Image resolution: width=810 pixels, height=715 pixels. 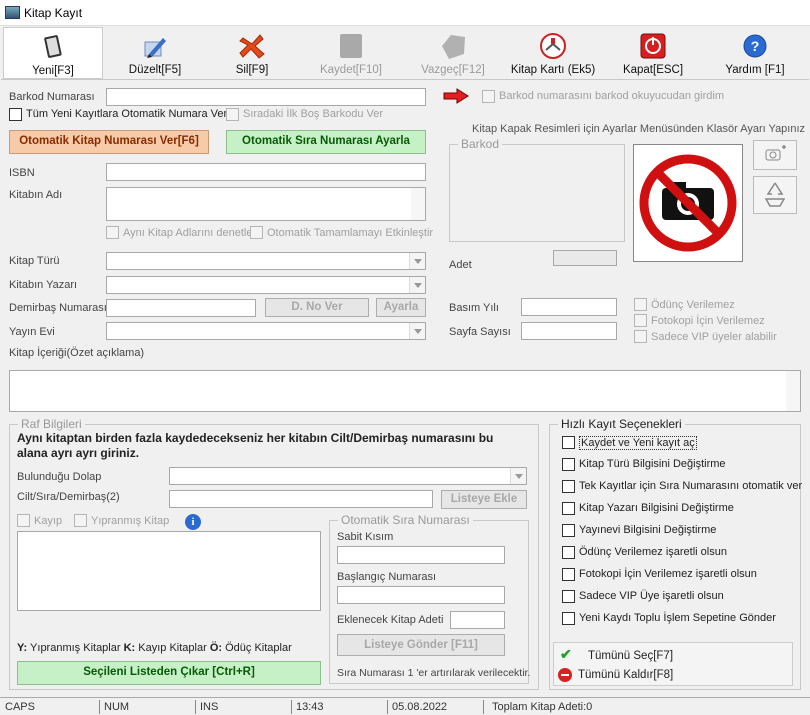 I want to click on summary-scrollbar, so click(x=793, y=391).